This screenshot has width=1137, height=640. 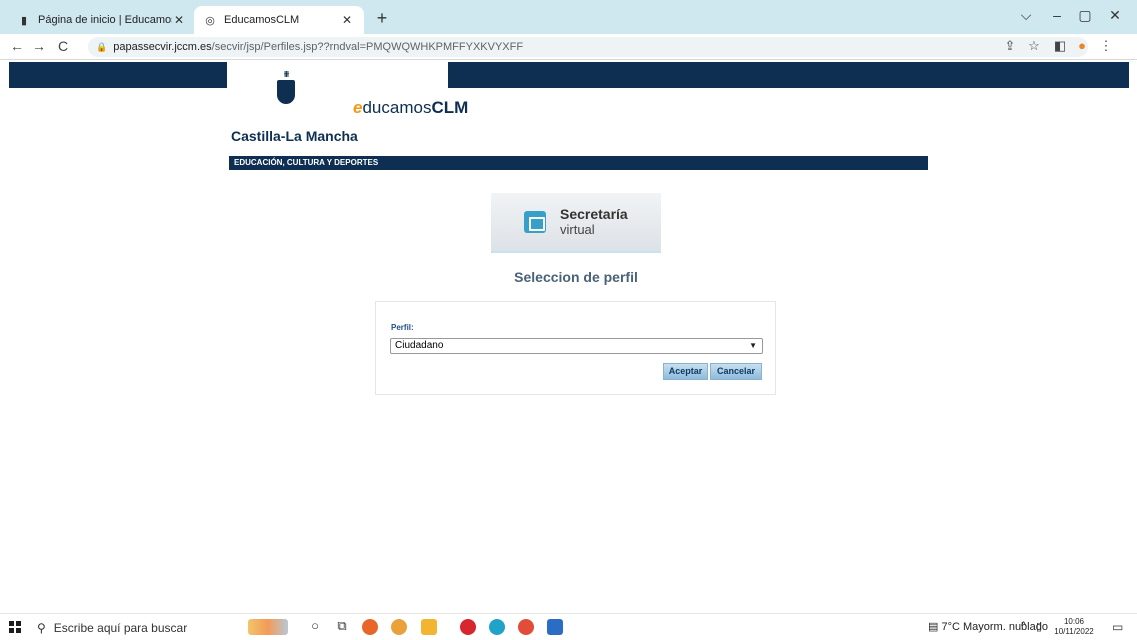 What do you see at coordinates (1026, 15) in the screenshot?
I see `tab-search-button: ⌵` at bounding box center [1026, 15].